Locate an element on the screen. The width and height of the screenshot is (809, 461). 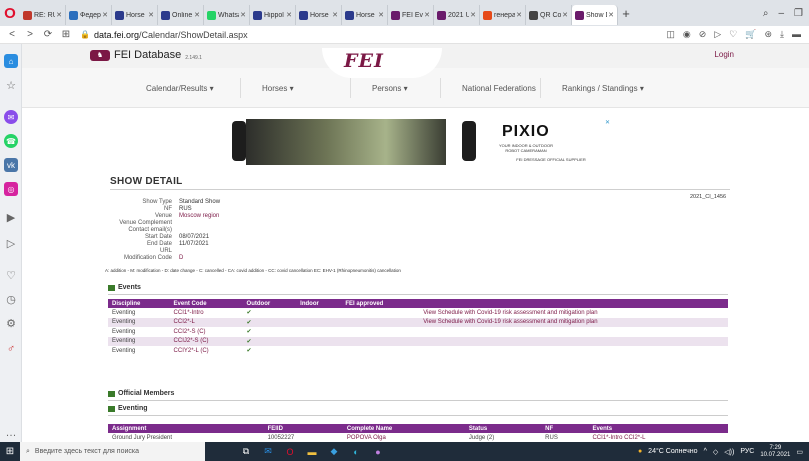
back-button: < is located at coordinates (12, 34).